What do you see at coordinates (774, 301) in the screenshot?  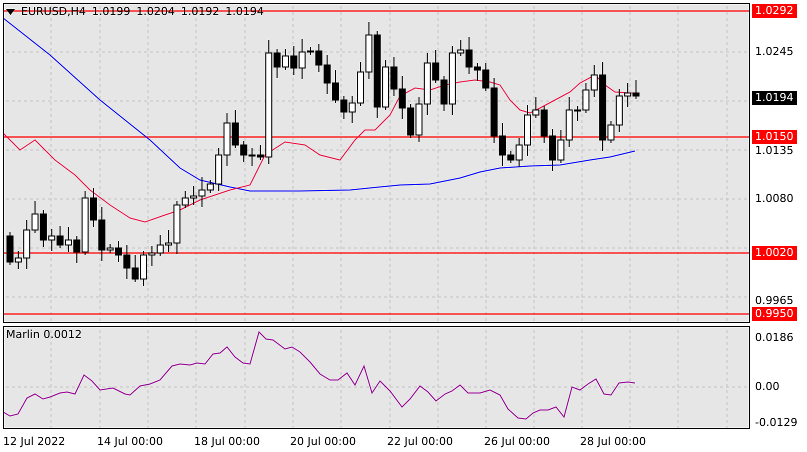 I see `price-axis-label: 0.9965` at bounding box center [774, 301].